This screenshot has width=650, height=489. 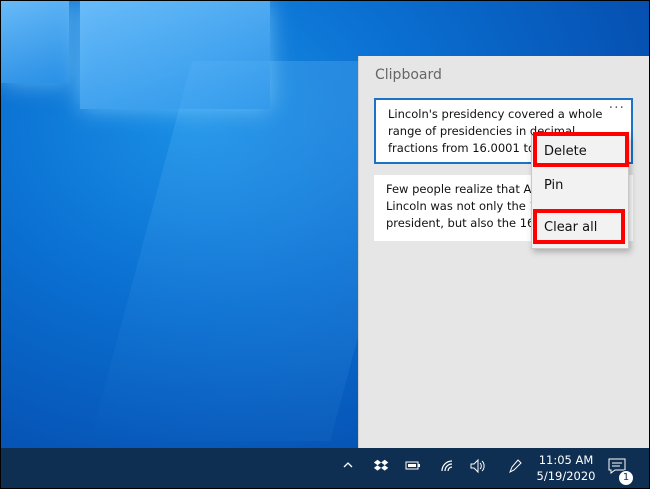 What do you see at coordinates (566, 476) in the screenshot?
I see `clock-date: 5/19/2020` at bounding box center [566, 476].